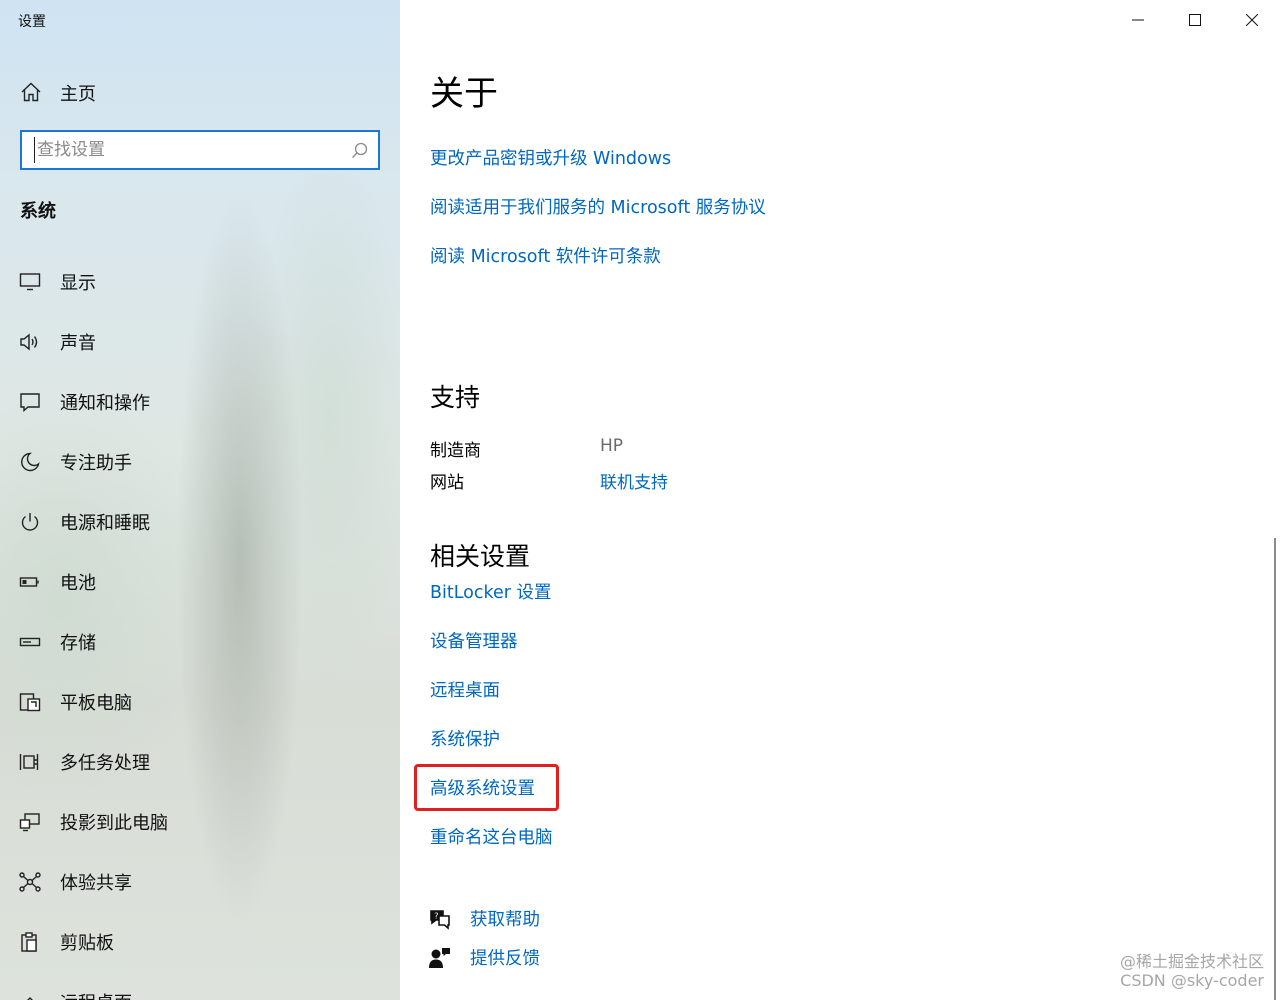 The width and height of the screenshot is (1280, 1000). Describe the element at coordinates (30, 282) in the screenshot. I see `monitor-icon` at that location.